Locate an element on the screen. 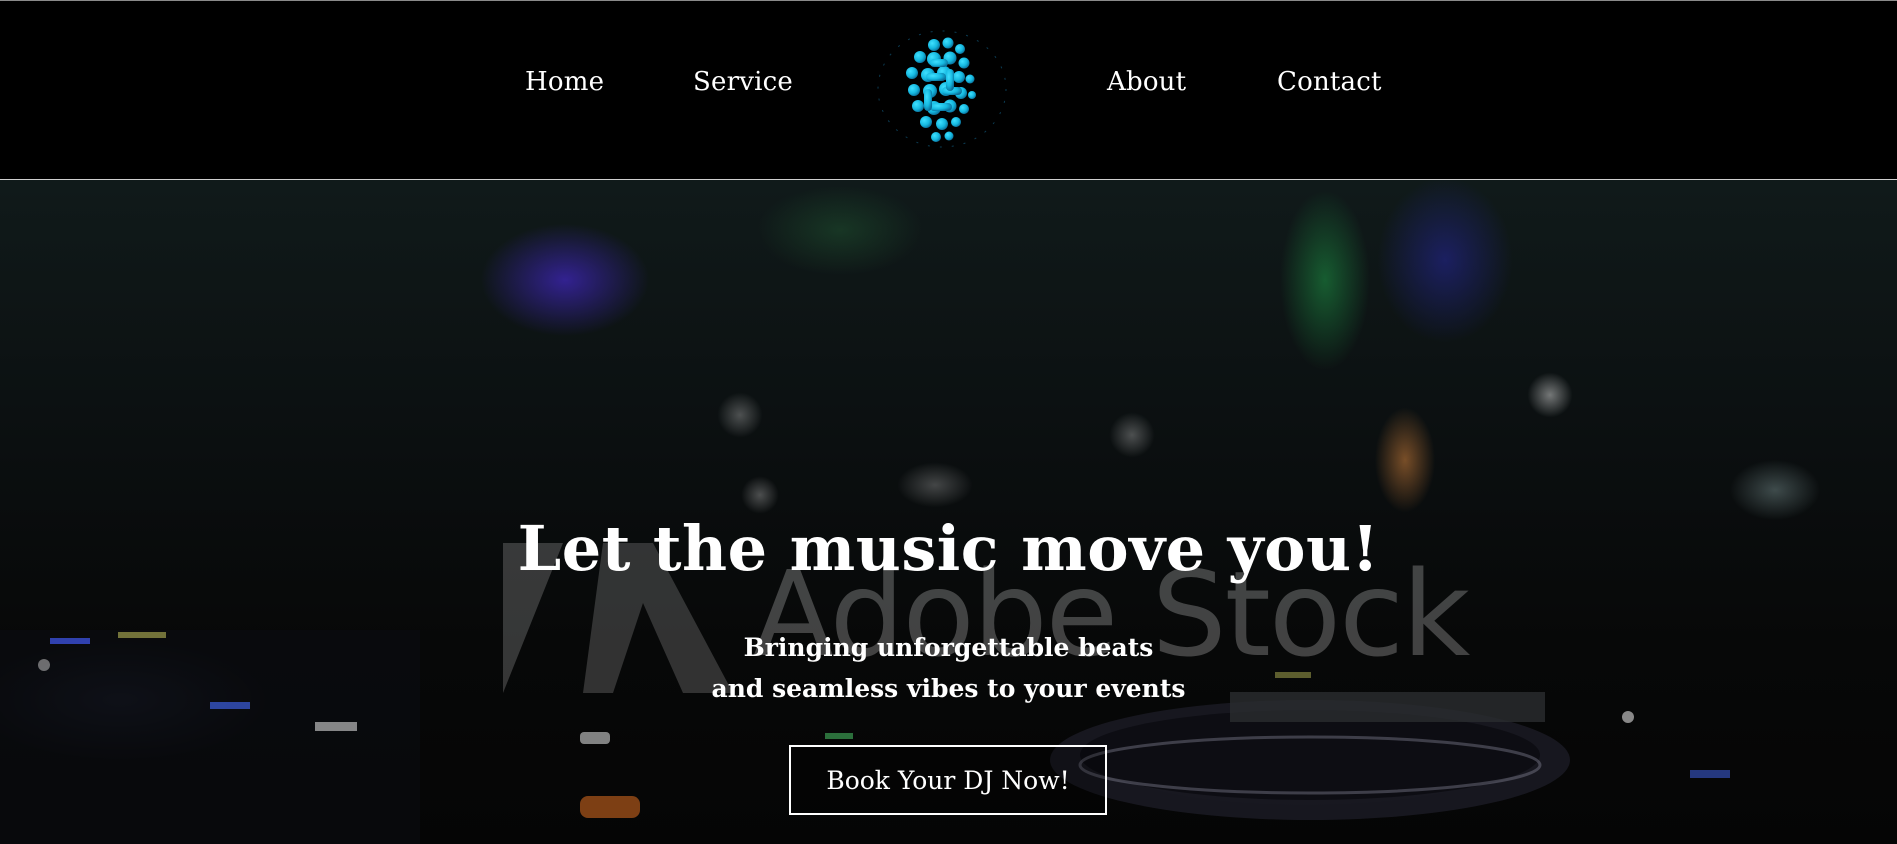 This screenshot has width=1897, height=844. nav-service-link: Service is located at coordinates (743, 82).